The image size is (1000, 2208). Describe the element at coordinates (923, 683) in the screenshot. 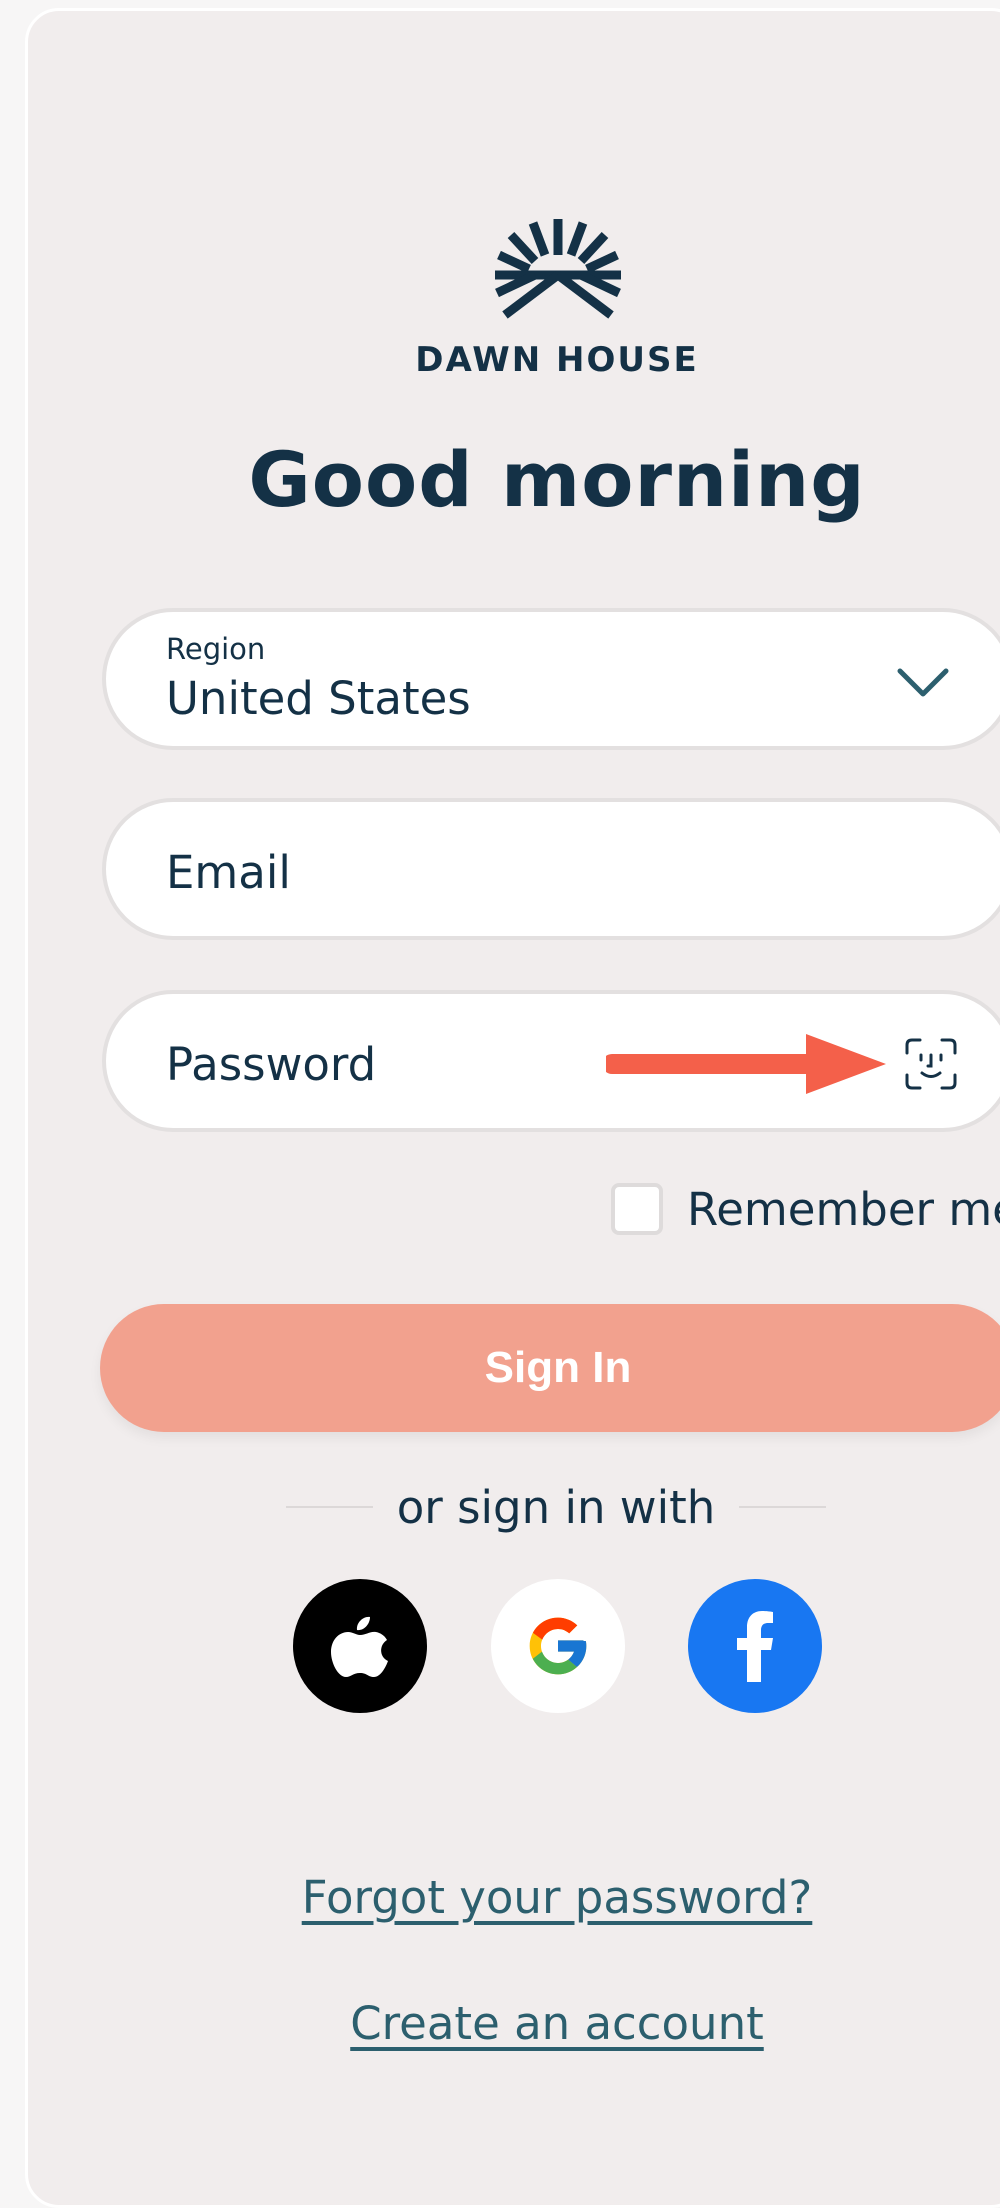

I see `chevron-down-icon` at that location.